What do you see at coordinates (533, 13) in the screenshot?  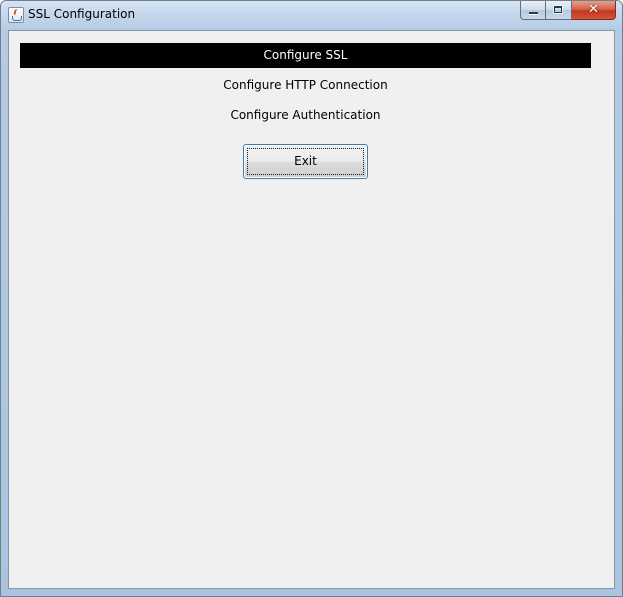 I see `minimize-icon` at bounding box center [533, 13].